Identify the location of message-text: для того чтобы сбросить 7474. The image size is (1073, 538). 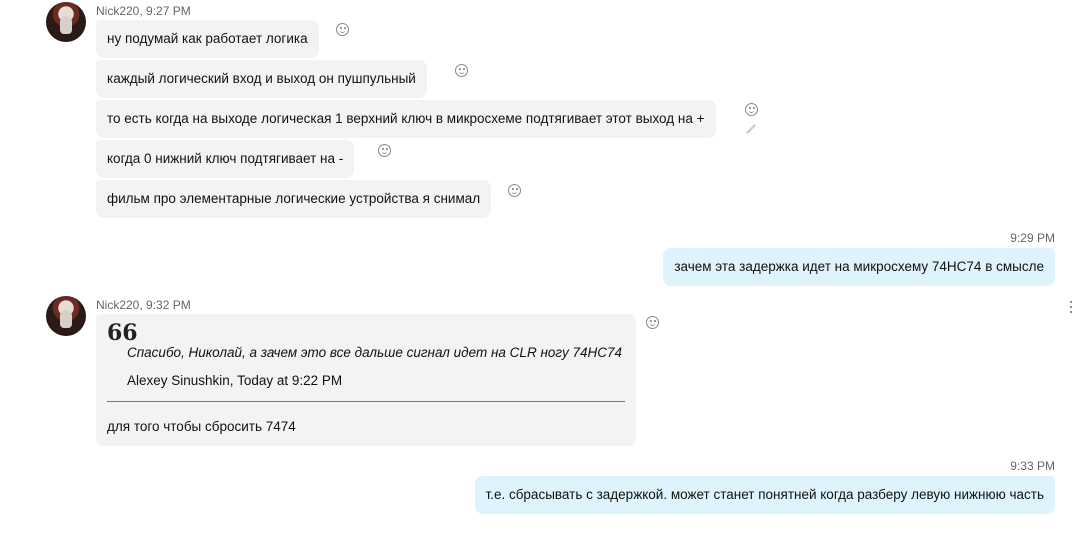
(201, 426).